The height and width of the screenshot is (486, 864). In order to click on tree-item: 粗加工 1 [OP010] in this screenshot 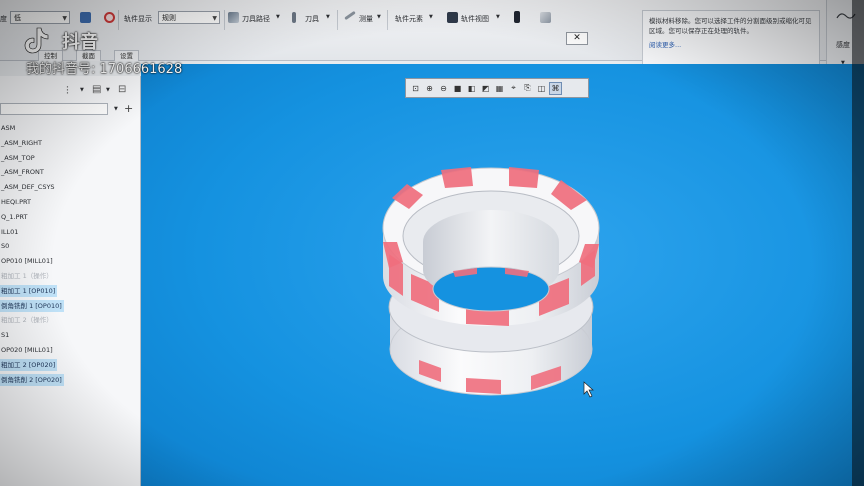, I will do `click(29, 290)`.